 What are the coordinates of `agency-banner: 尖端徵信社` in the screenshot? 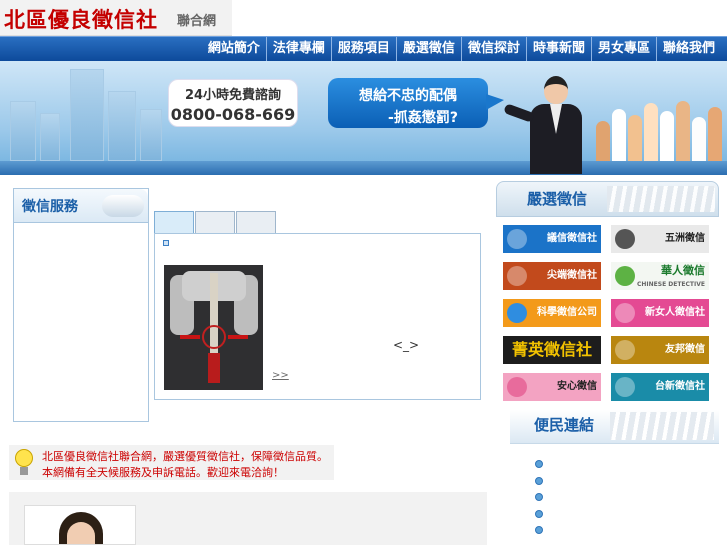 It's located at (552, 276).